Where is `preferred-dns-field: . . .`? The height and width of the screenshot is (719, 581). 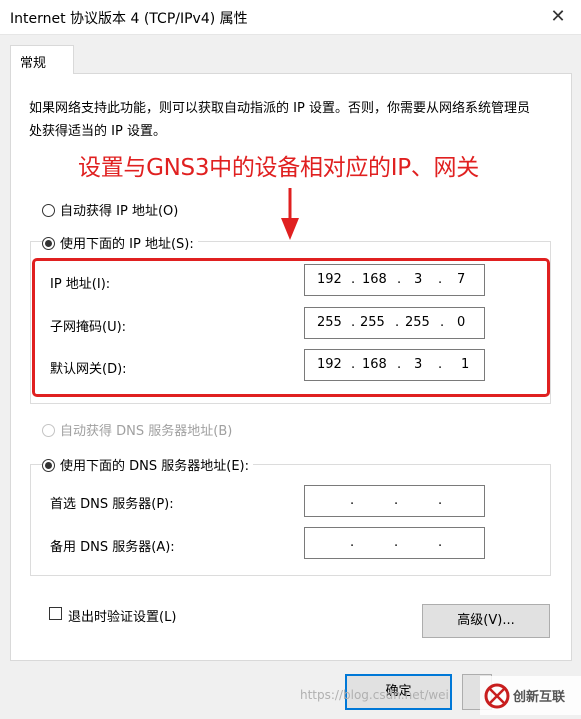 preferred-dns-field: . . . is located at coordinates (394, 501).